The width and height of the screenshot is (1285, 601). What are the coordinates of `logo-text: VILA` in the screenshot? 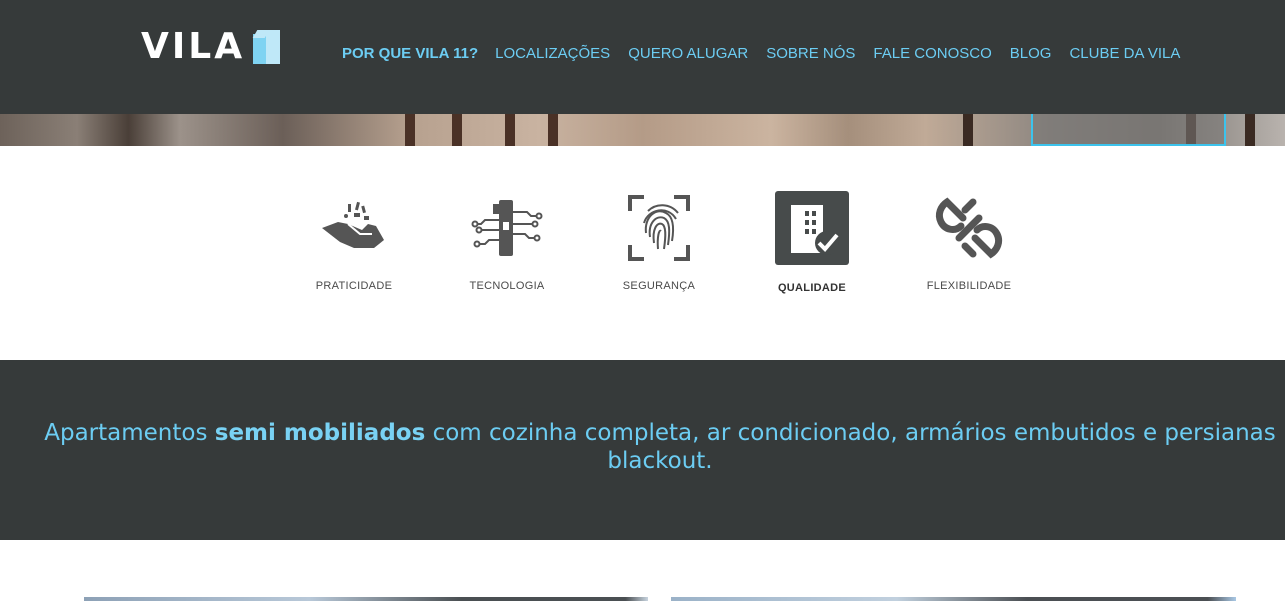 It's located at (193, 46).